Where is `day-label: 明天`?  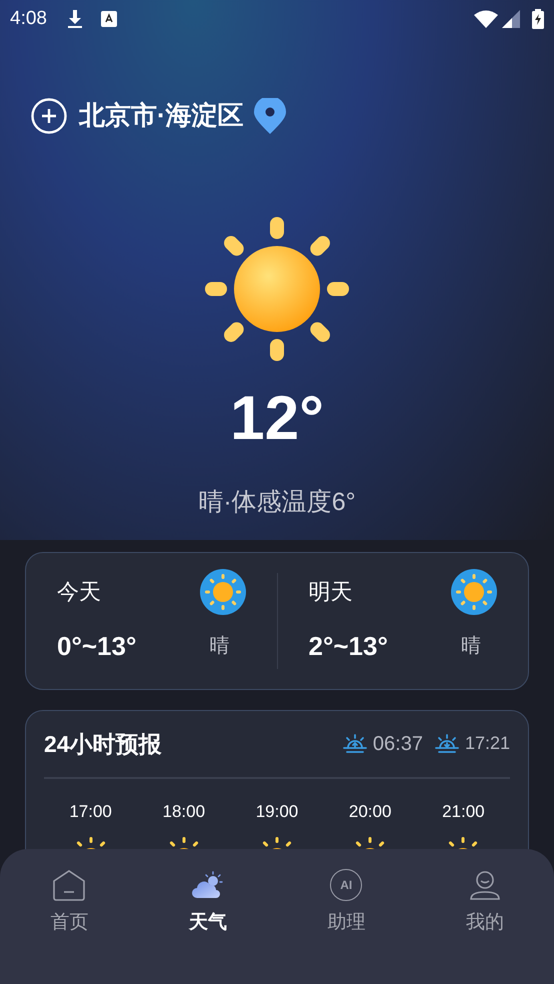
day-label: 明天 is located at coordinates (330, 592).